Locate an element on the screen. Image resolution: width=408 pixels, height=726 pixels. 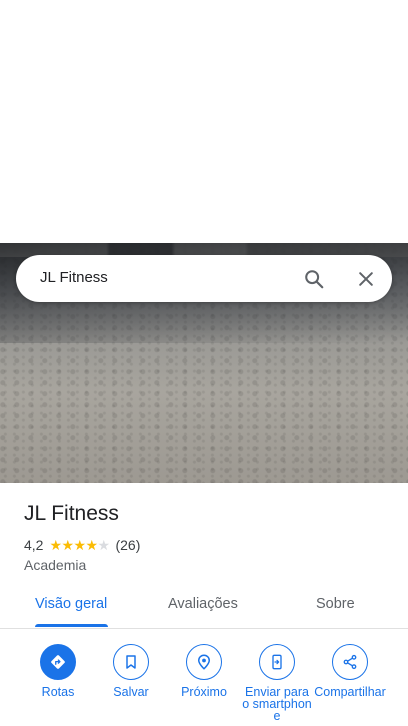
share-label: Compartilhar is located at coordinates (350, 692).